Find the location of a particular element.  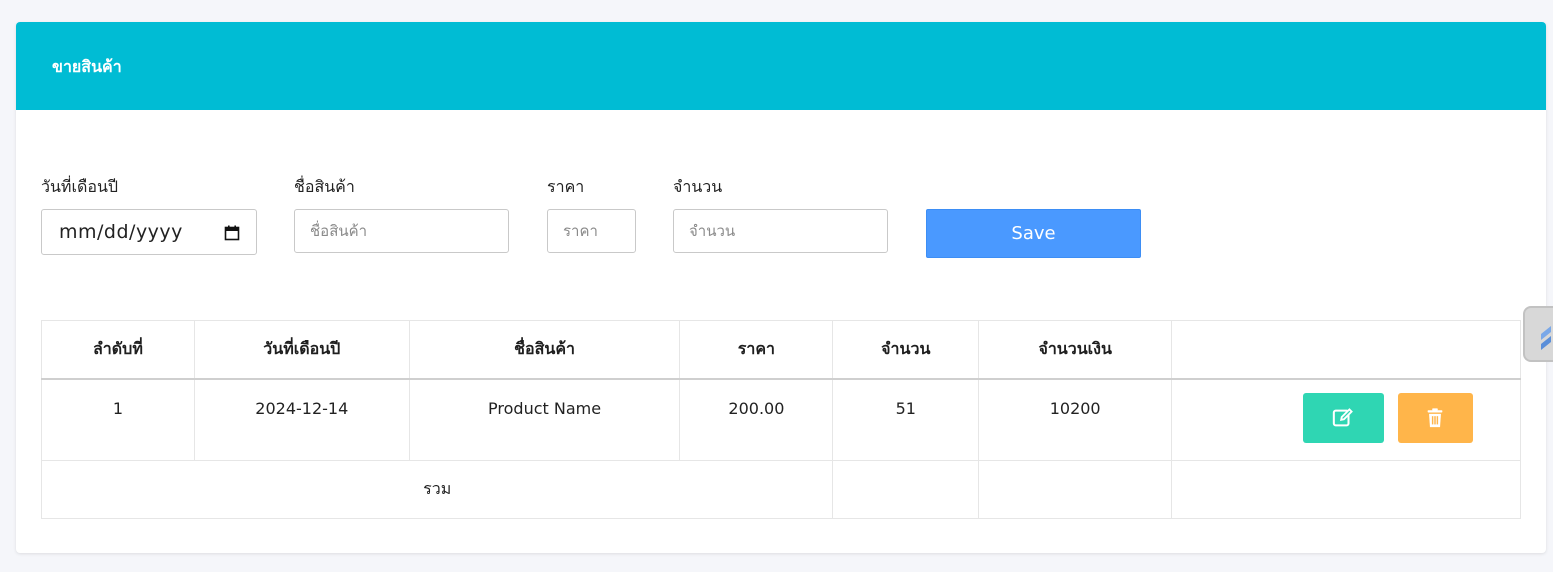

product-name-input is located at coordinates (401, 231).